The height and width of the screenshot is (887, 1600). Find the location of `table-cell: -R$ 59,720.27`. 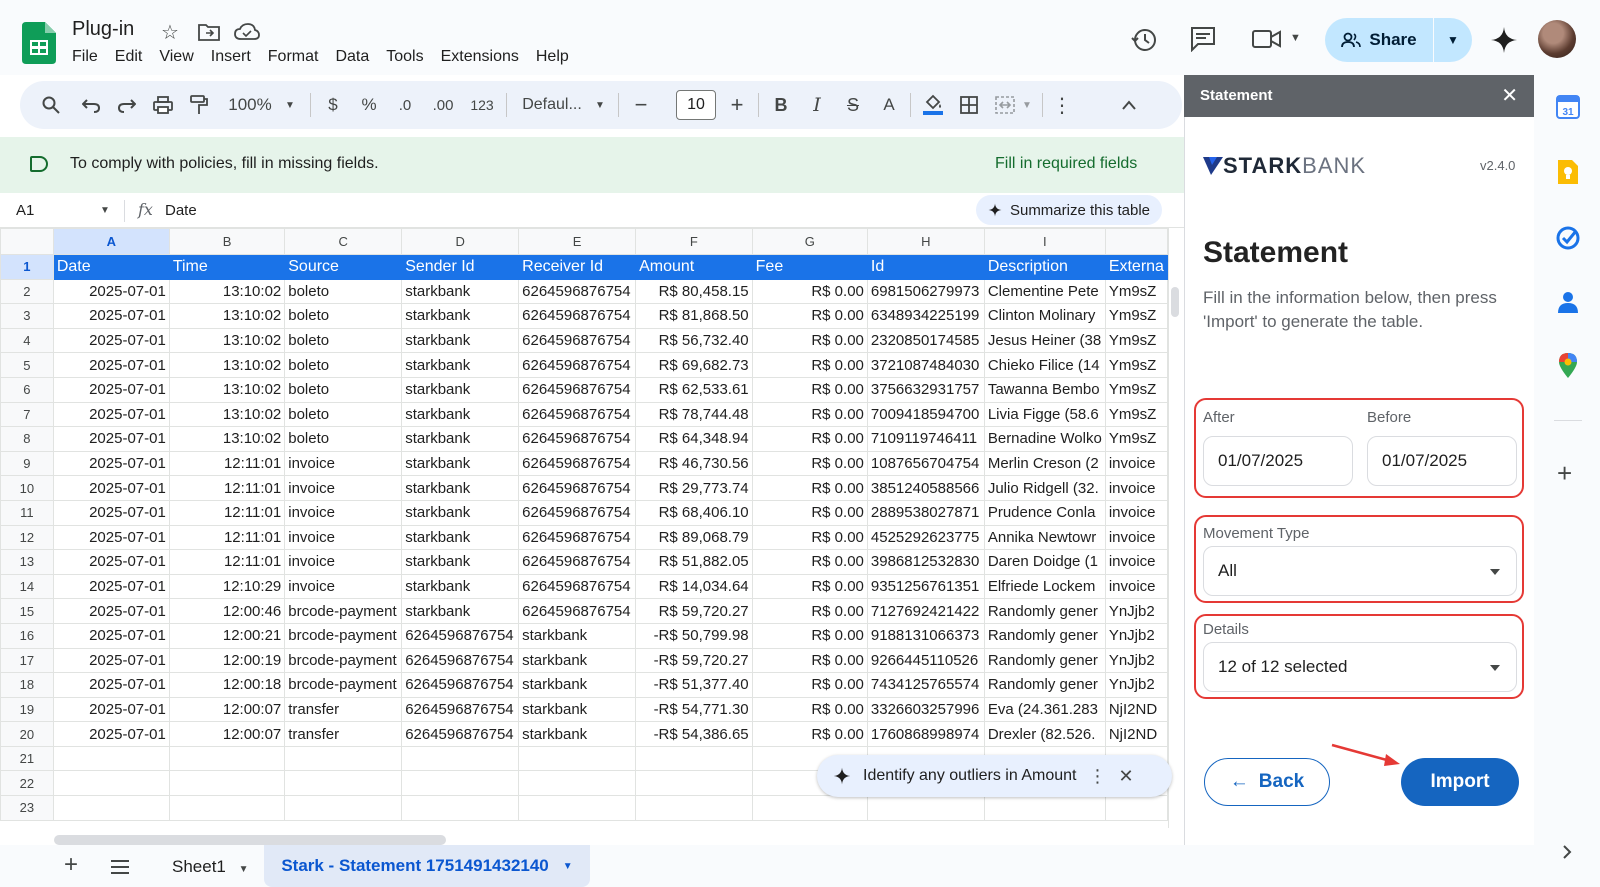

table-cell: -R$ 59,720.27 is located at coordinates (694, 660).